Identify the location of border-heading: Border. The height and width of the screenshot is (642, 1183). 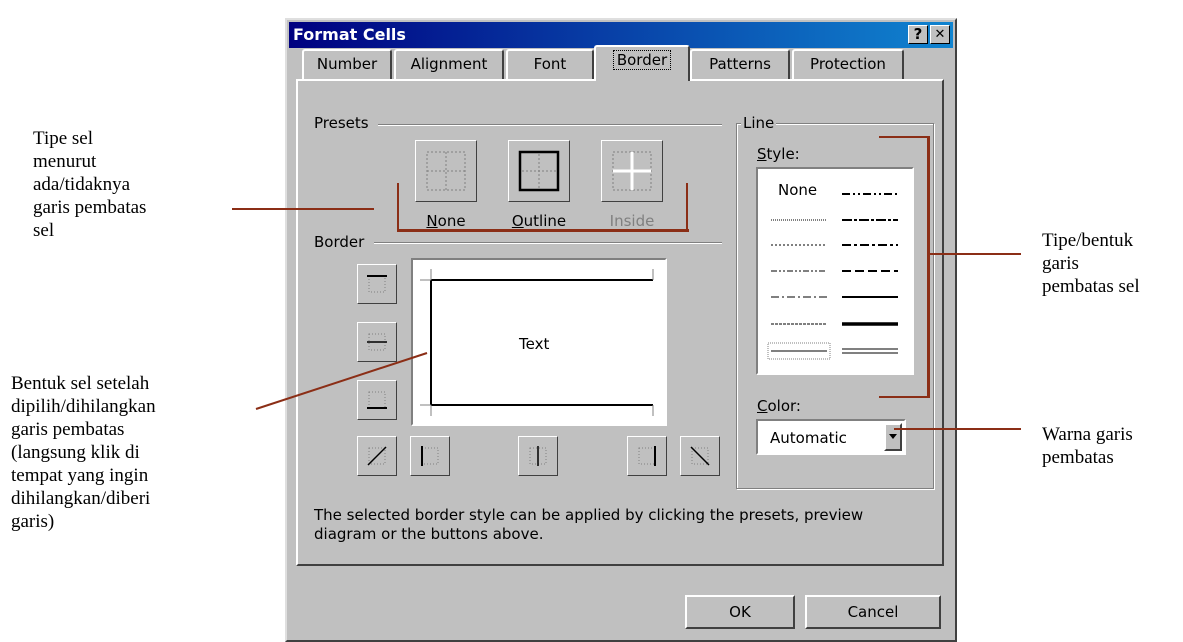
(339, 242).